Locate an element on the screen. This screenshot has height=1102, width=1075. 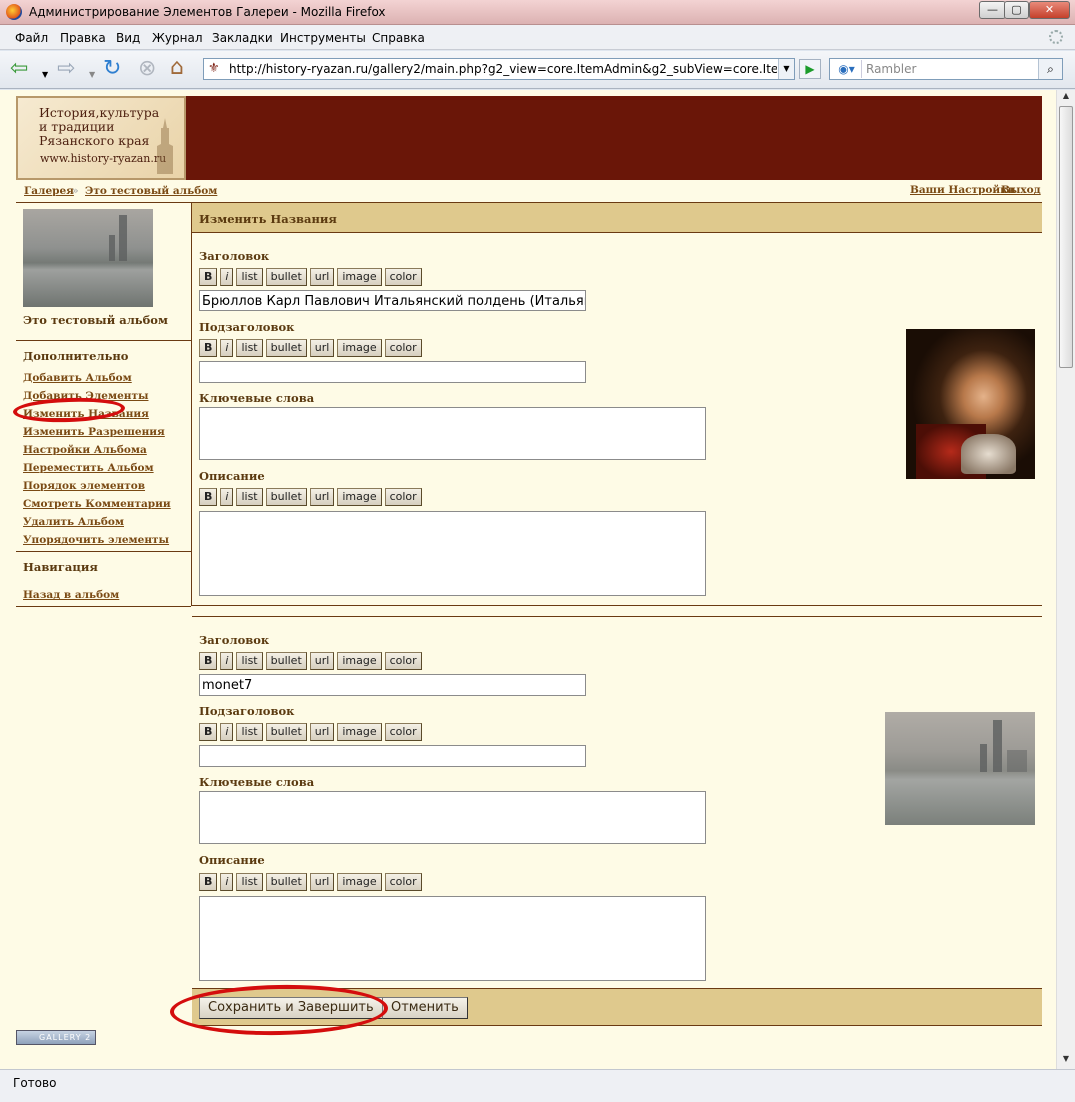
album-thumbnail is located at coordinates (88, 258).